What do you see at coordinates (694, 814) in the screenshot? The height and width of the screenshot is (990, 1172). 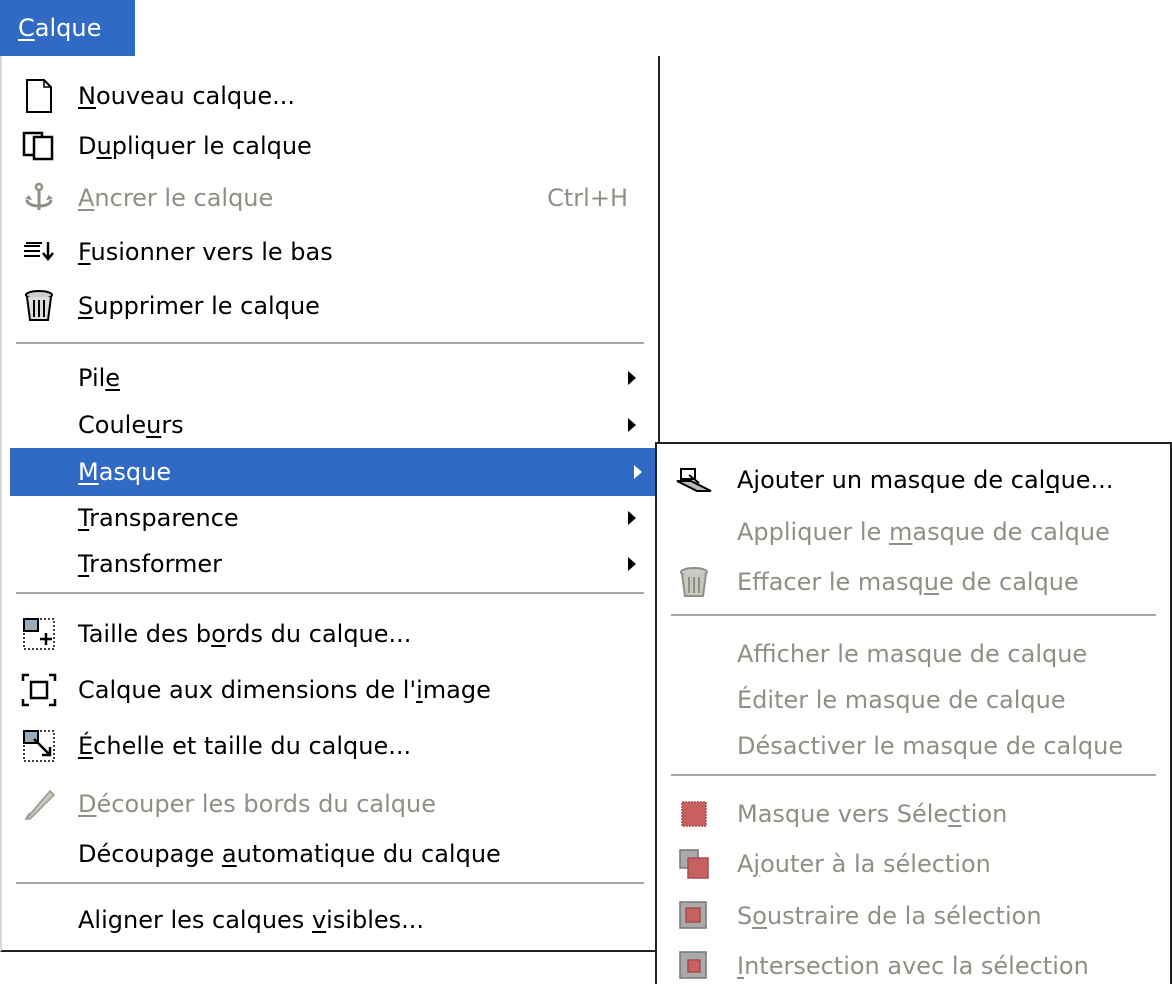 I see `mask-to-selection-icon` at bounding box center [694, 814].